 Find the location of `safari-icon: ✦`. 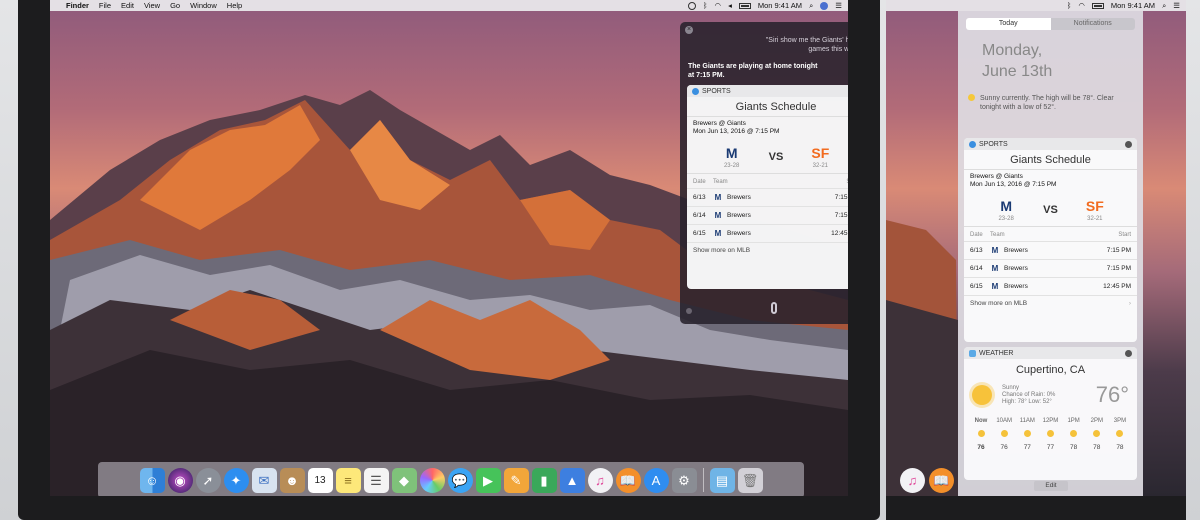

safari-icon: ✦ is located at coordinates (236, 480).